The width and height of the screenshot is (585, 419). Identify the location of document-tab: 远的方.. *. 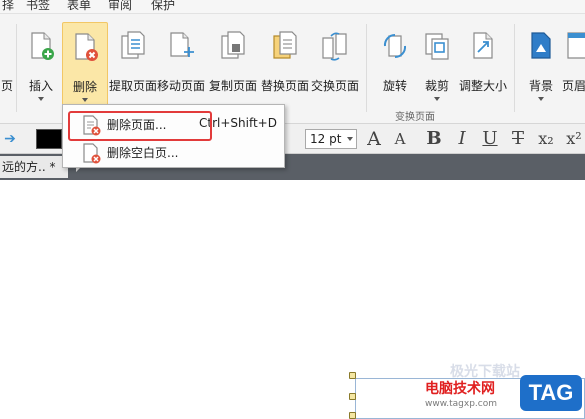
(34, 167).